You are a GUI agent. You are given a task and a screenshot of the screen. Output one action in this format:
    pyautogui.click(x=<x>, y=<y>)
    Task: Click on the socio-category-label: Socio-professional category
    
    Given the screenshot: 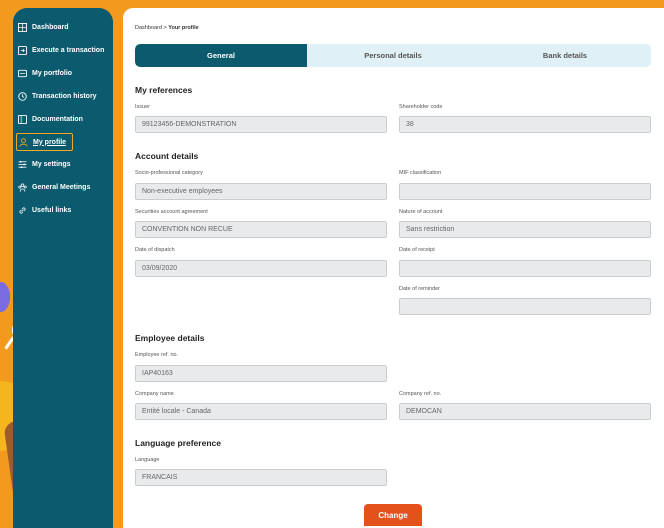 What is the action you would take?
    pyautogui.click(x=169, y=173)
    